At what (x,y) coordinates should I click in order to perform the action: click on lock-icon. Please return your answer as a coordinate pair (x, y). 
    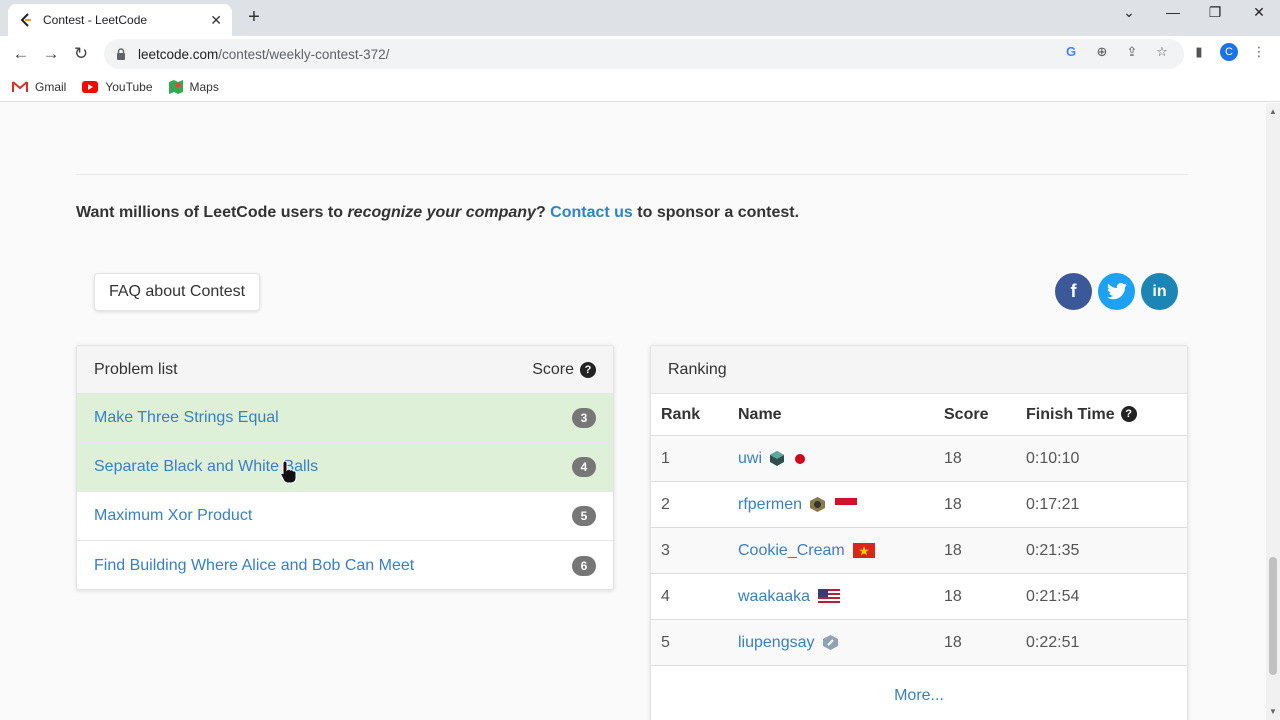
    Looking at the image, I should click on (121, 54).